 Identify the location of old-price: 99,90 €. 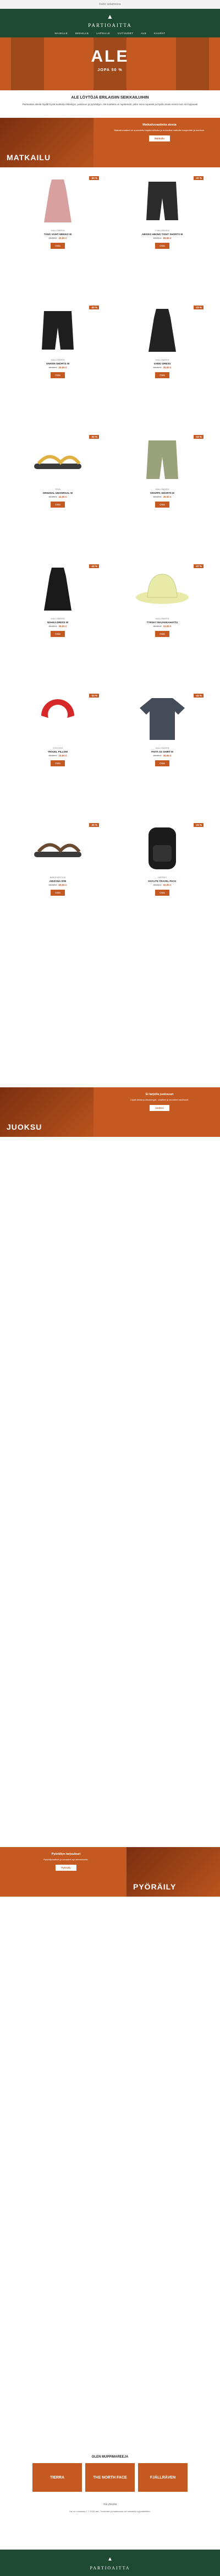
(52, 885).